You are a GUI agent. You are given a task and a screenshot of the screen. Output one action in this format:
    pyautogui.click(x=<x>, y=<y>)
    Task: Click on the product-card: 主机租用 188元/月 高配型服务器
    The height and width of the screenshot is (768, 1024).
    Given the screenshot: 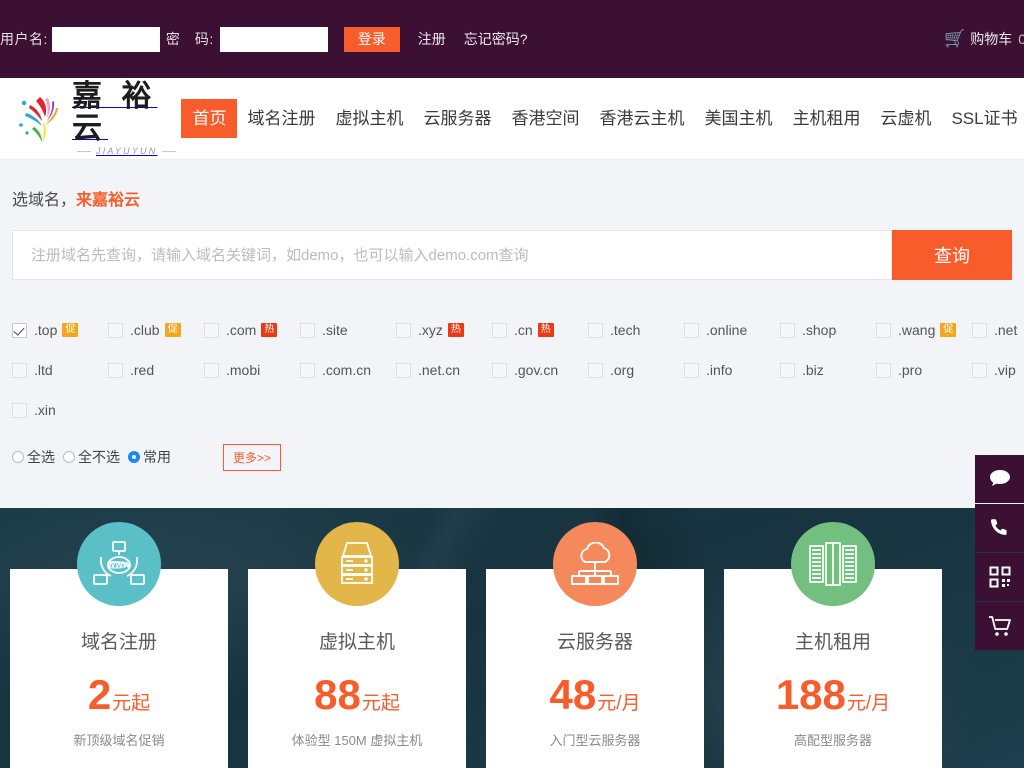 What is the action you would take?
    pyautogui.click(x=833, y=645)
    